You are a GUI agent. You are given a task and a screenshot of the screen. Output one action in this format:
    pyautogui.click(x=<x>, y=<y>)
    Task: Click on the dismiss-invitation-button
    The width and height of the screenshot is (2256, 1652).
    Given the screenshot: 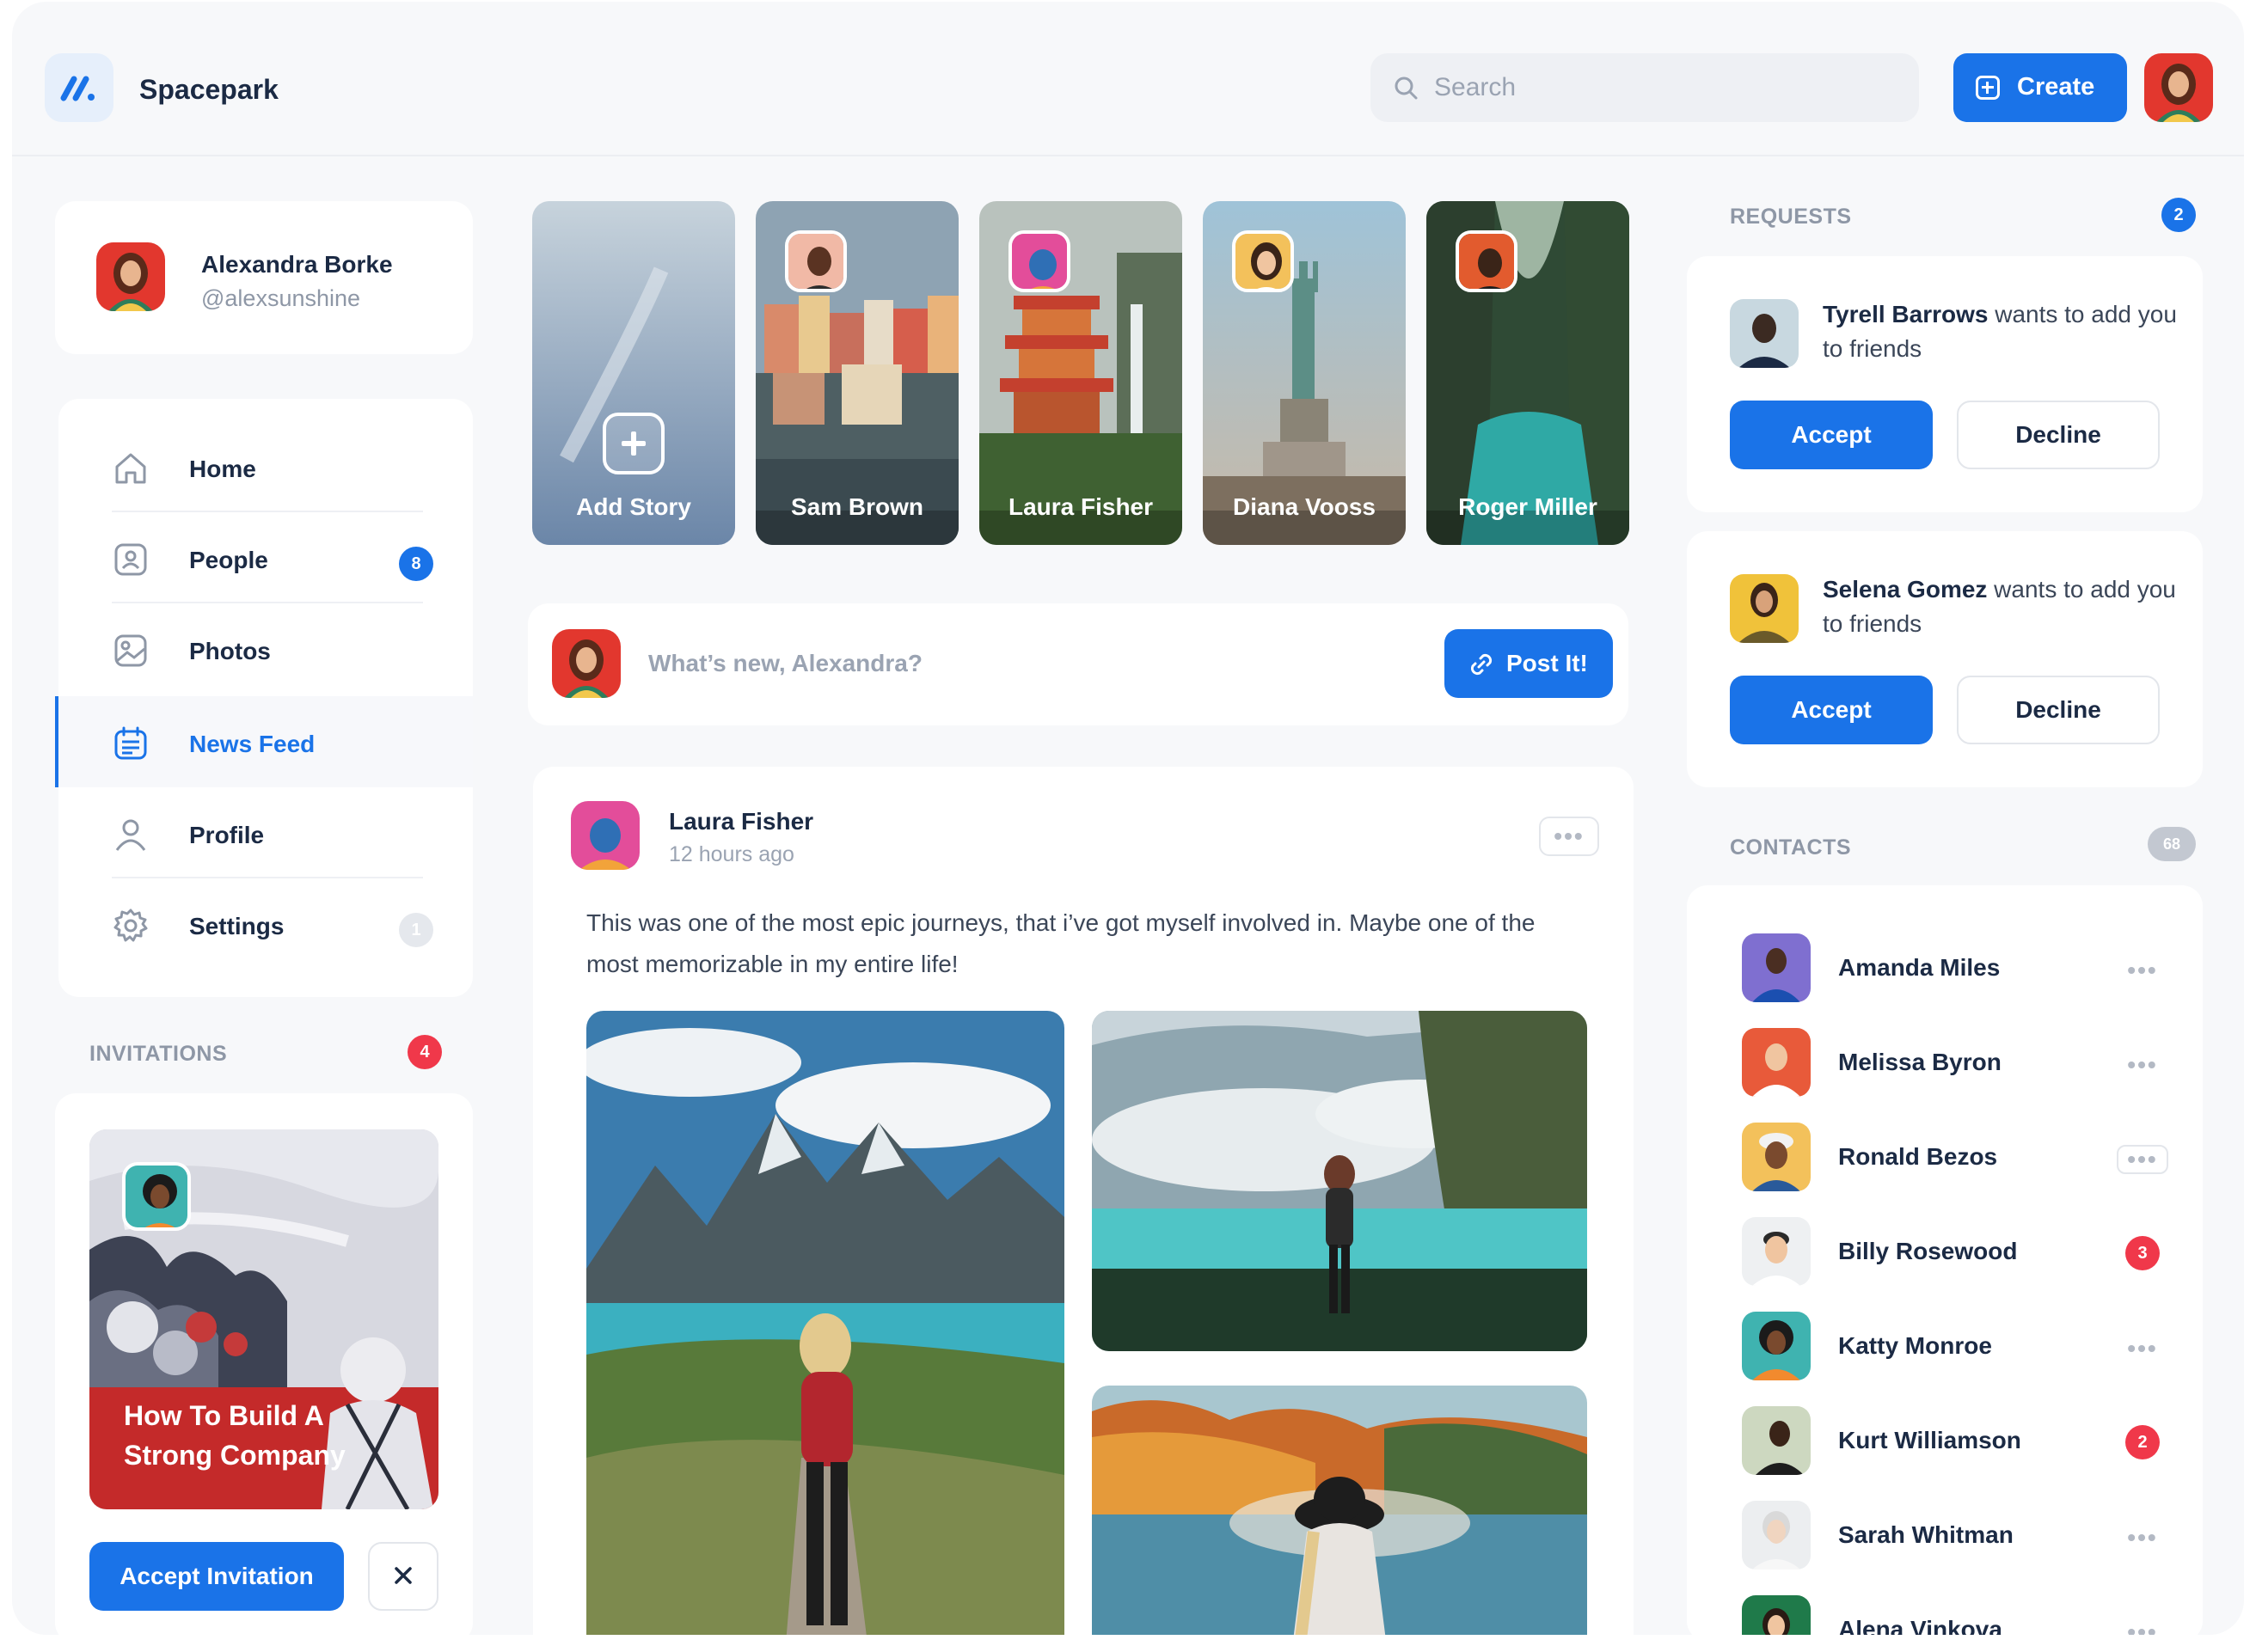 What is the action you would take?
    pyautogui.click(x=403, y=1576)
    